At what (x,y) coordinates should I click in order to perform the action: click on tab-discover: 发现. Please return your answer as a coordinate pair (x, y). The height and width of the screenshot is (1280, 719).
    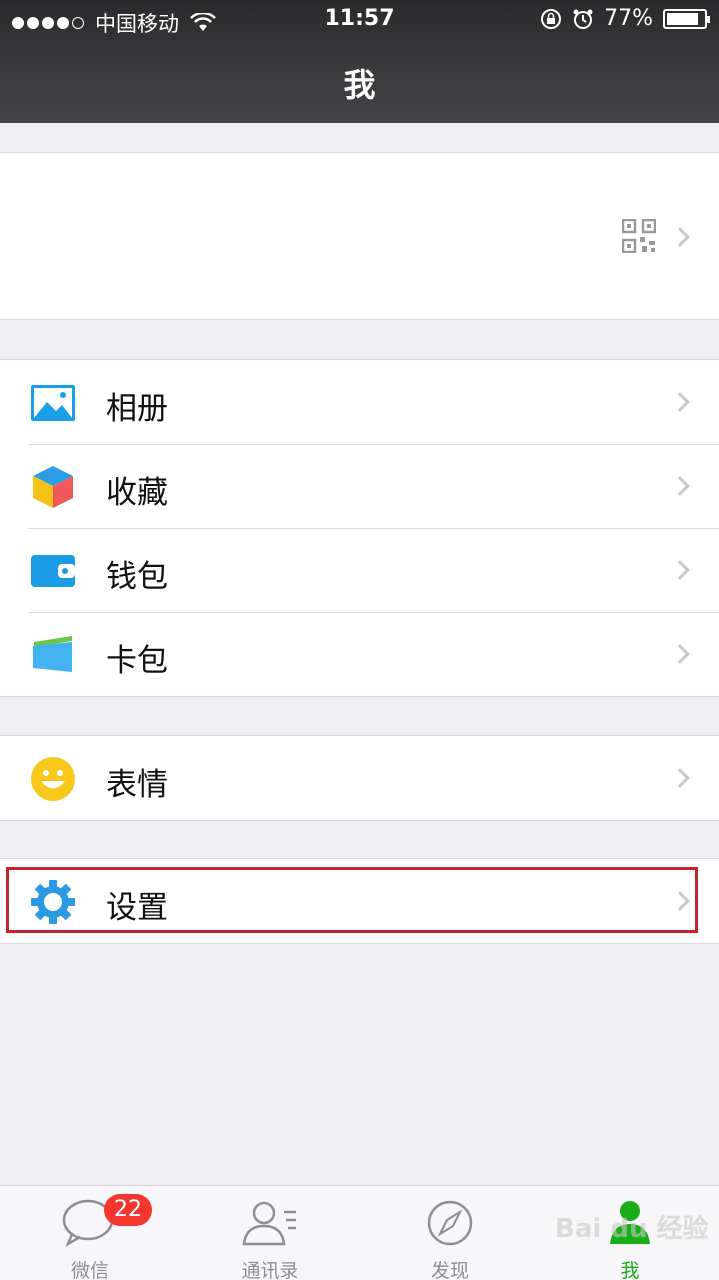
    Looking at the image, I should click on (450, 1233).